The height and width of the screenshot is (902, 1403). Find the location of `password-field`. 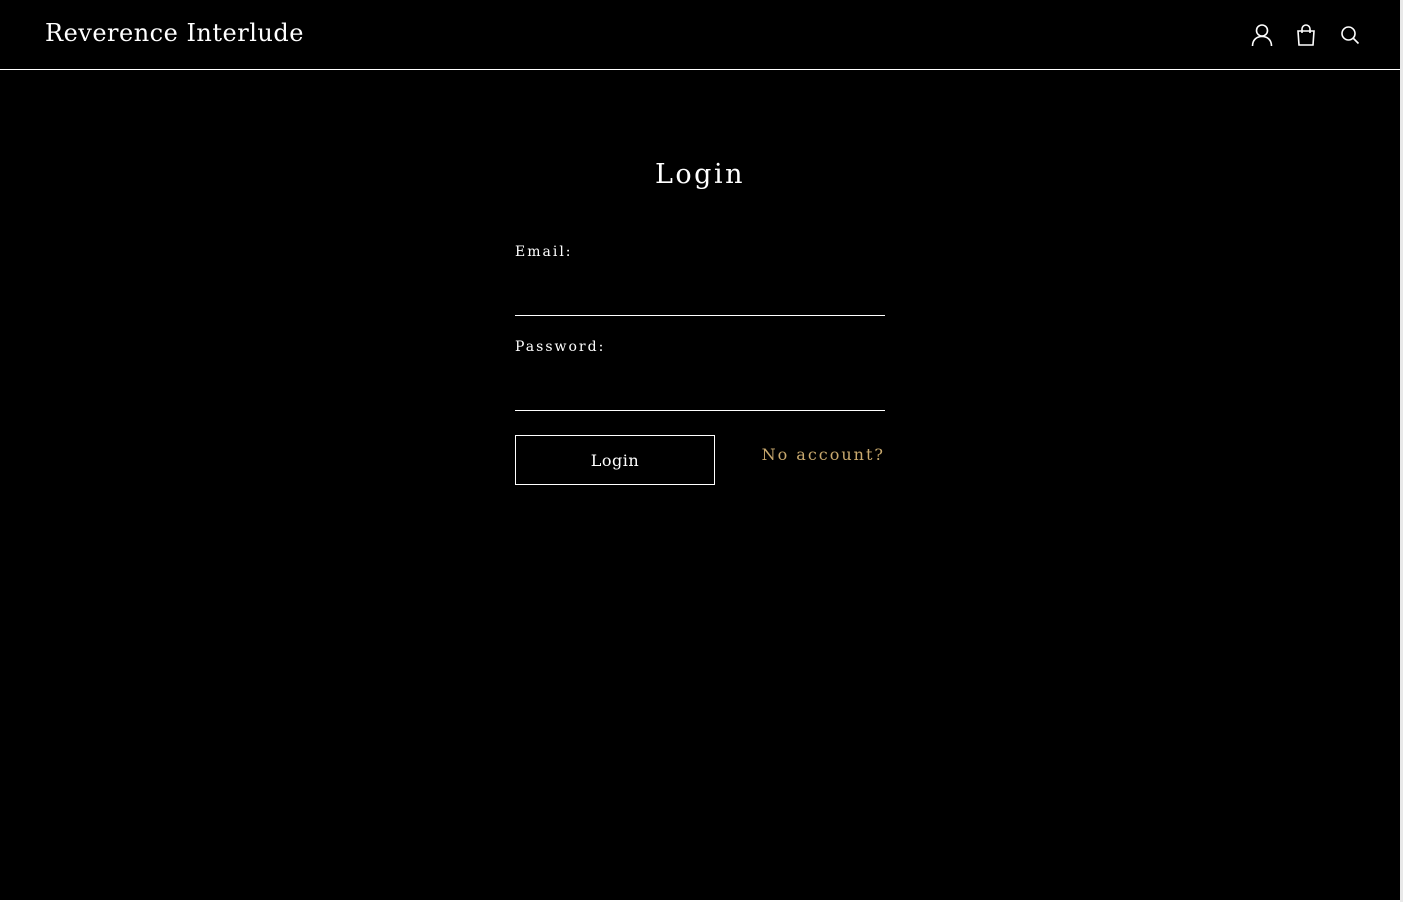

password-field is located at coordinates (700, 390).